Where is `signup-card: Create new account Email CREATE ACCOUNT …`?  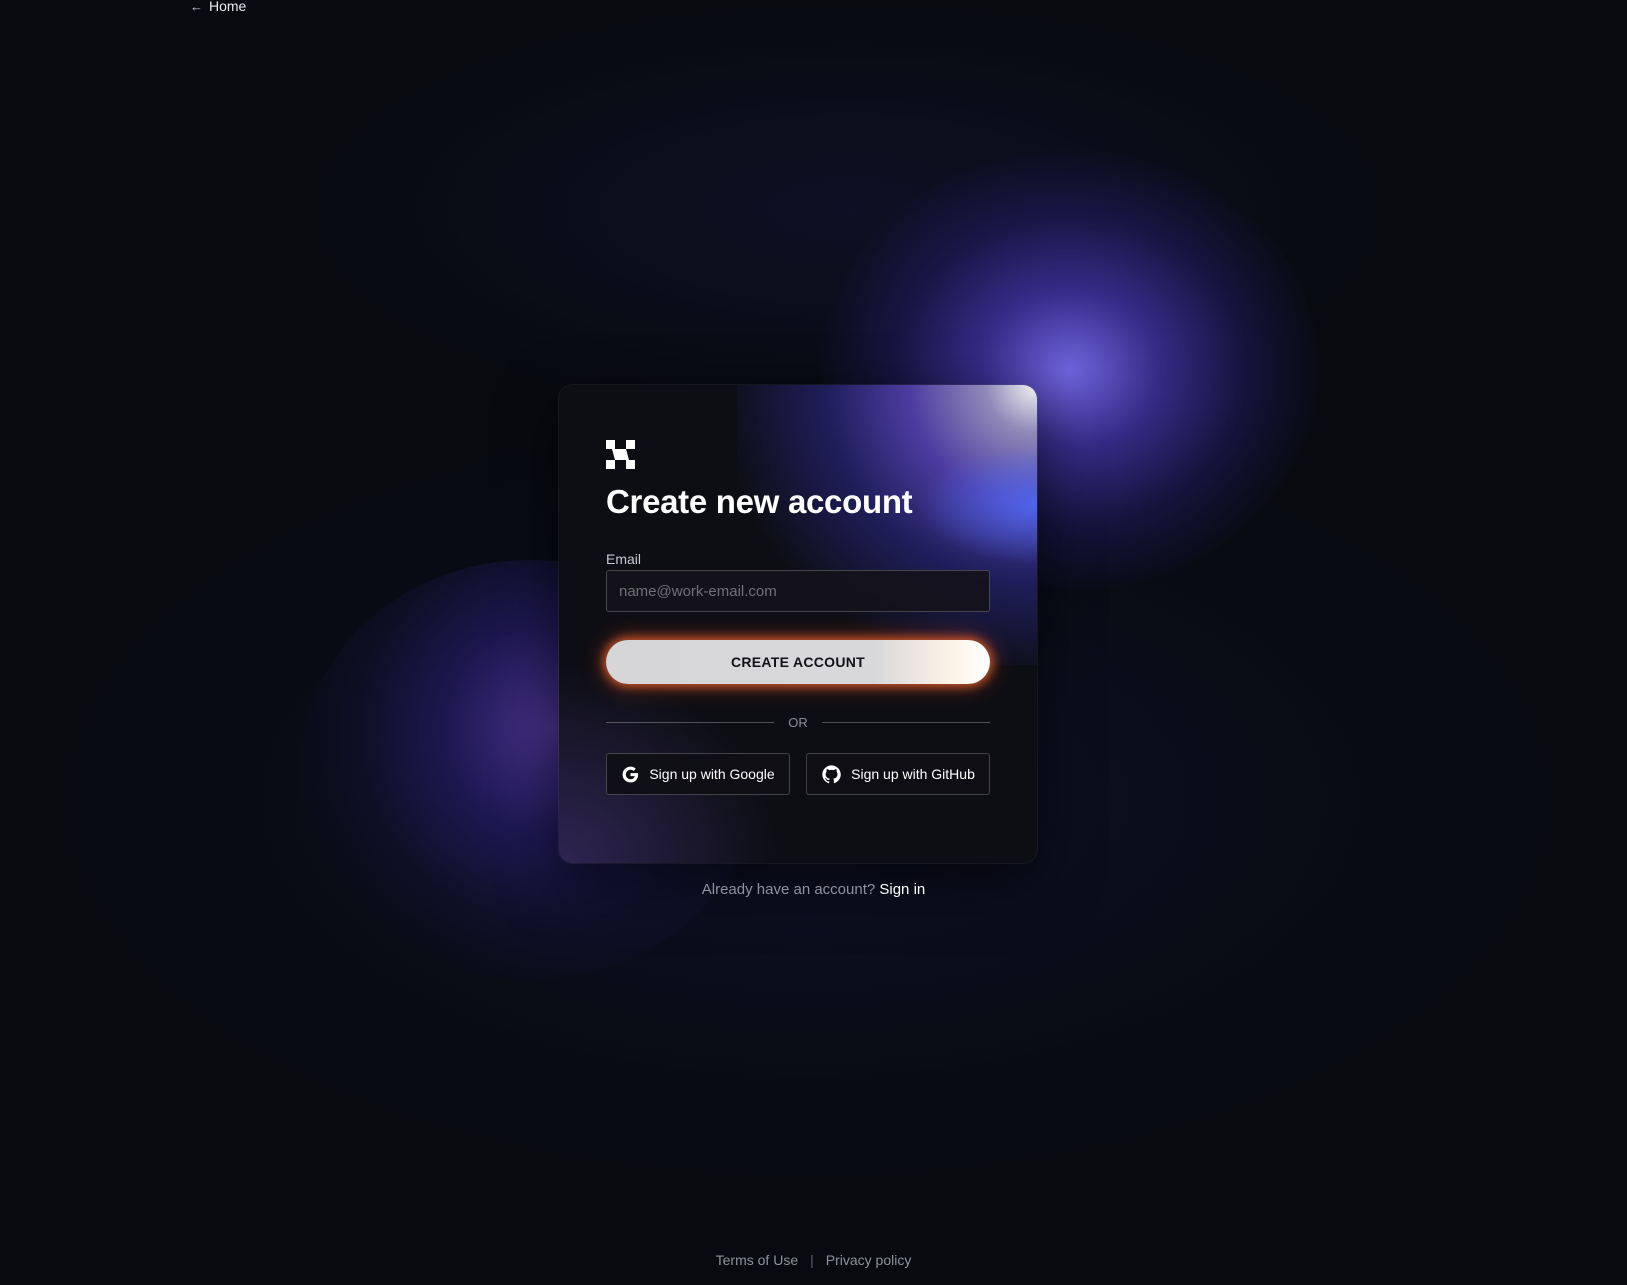 signup-card: Create new account Email CREATE ACCOUNT … is located at coordinates (798, 624).